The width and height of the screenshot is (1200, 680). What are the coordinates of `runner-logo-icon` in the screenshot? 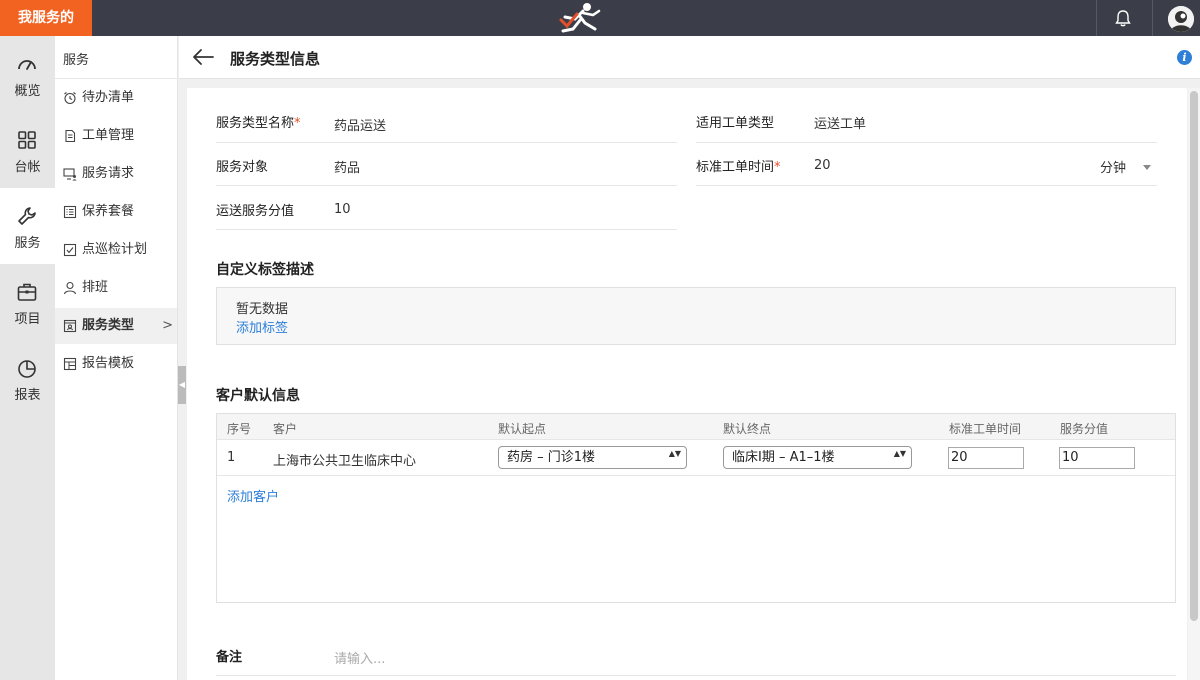 It's located at (580, 18).